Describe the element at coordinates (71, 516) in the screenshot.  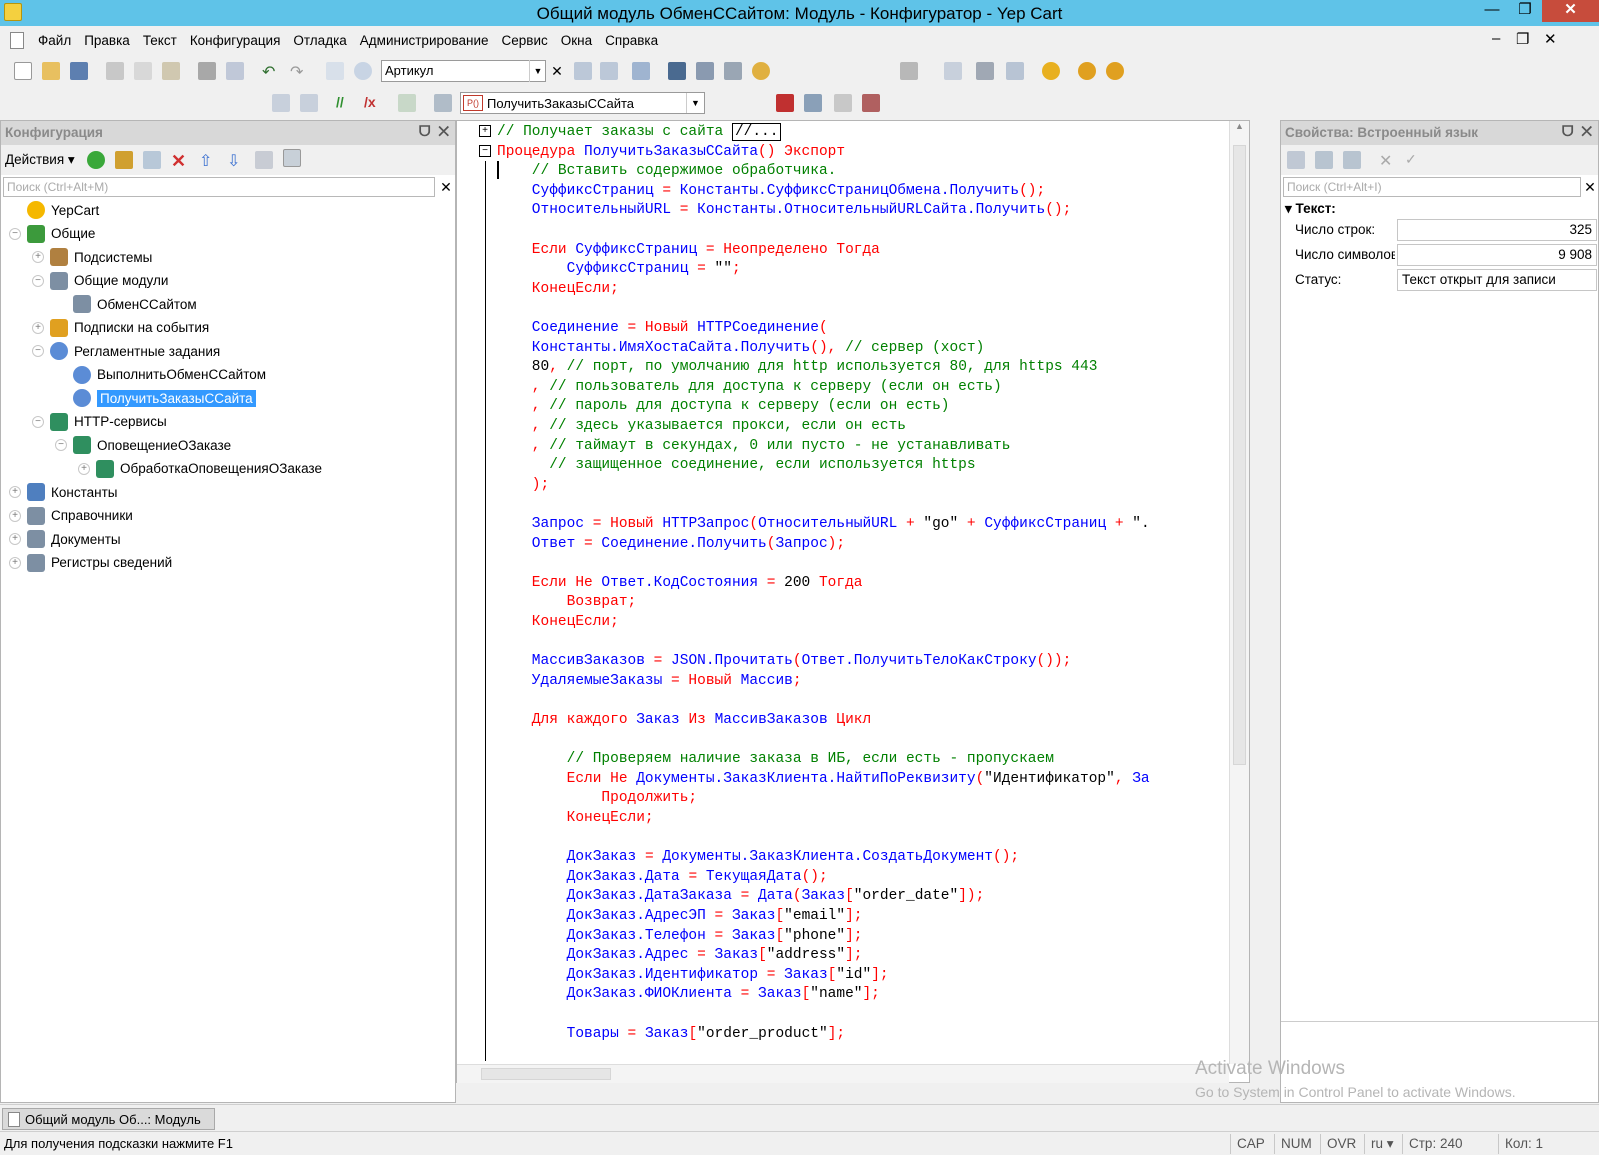
I see `tree-item: + Справочники` at that location.